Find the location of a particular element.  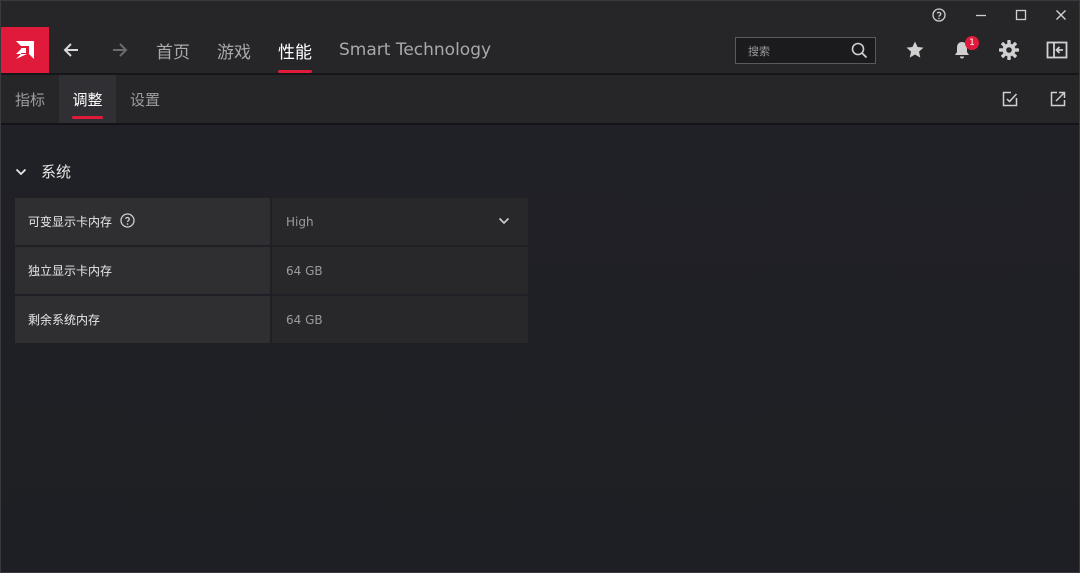

memory-settings-table: 可变显示卡内存 High 独立显示卡内存 64 GB 剩余系统内存 64 GB is located at coordinates (271, 271).